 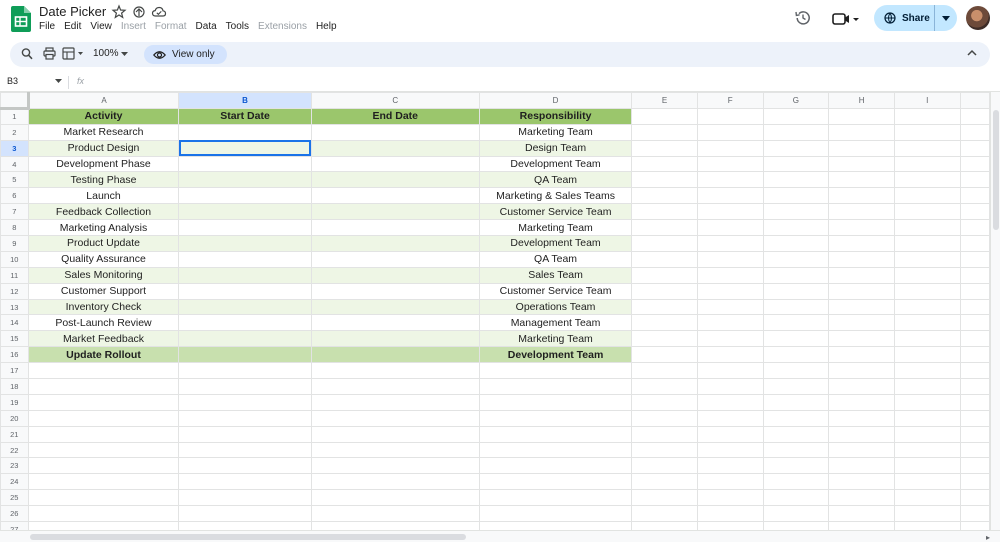 I want to click on row-header: 21, so click(x=14, y=434).